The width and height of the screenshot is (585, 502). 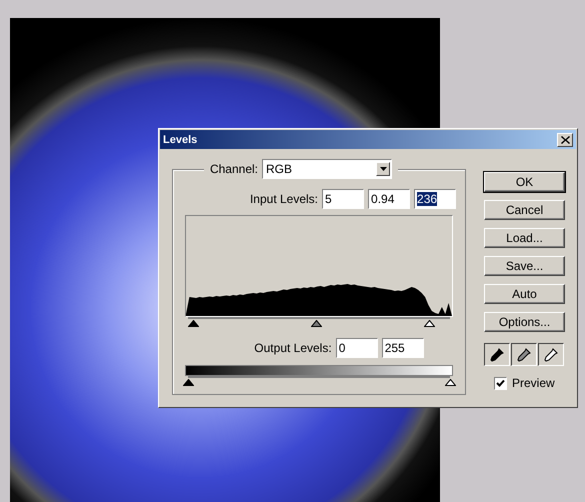 What do you see at coordinates (234, 169) in the screenshot?
I see `channel-label: Channel:` at bounding box center [234, 169].